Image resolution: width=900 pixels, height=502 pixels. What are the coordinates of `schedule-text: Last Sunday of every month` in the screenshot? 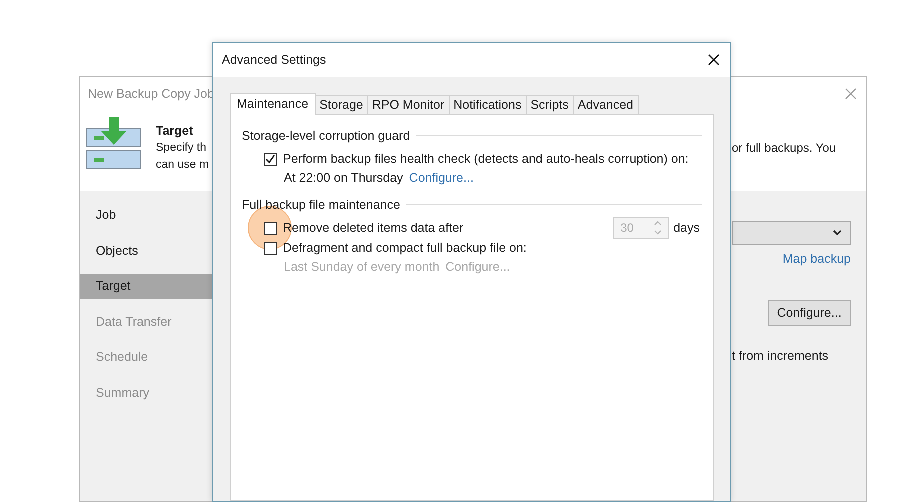 It's located at (362, 267).